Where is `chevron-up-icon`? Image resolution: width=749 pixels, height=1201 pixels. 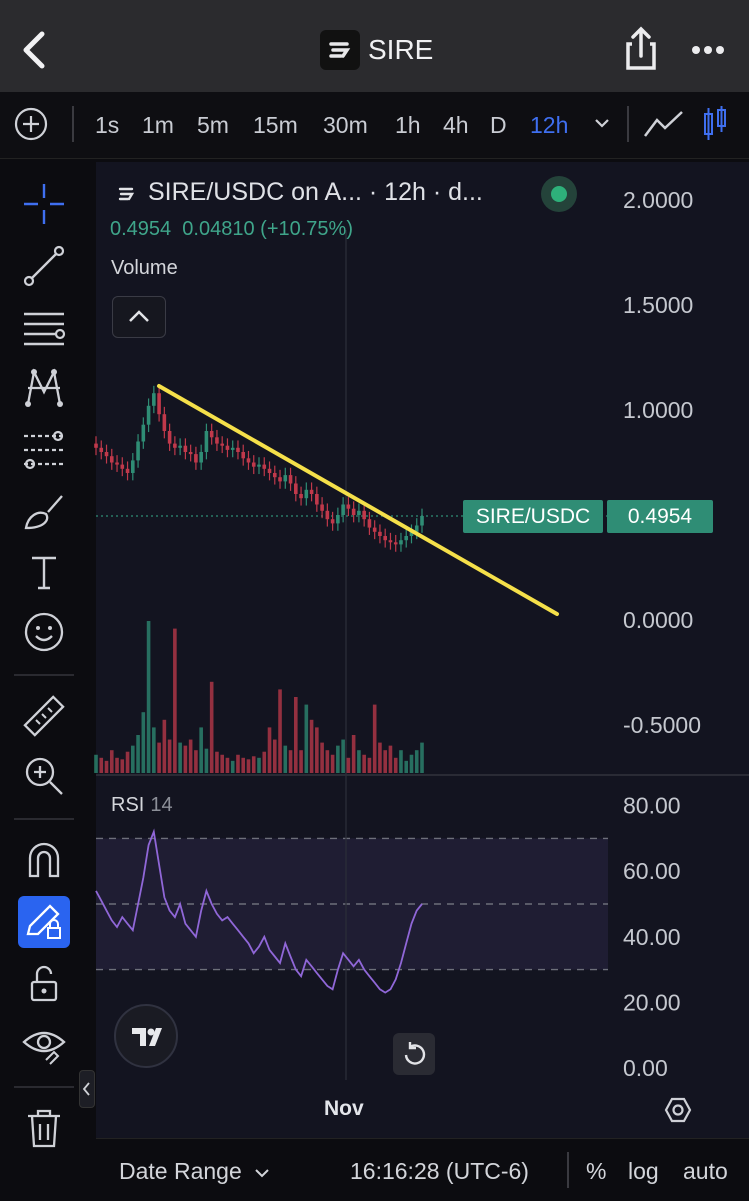
chevron-up-icon is located at coordinates (139, 316).